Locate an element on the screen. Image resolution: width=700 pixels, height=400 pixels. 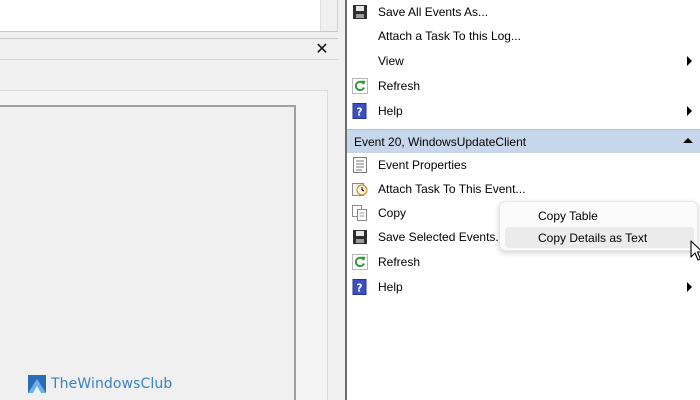
event-section-header: Event 20, WindowsUpdateClient is located at coordinates (523, 141).